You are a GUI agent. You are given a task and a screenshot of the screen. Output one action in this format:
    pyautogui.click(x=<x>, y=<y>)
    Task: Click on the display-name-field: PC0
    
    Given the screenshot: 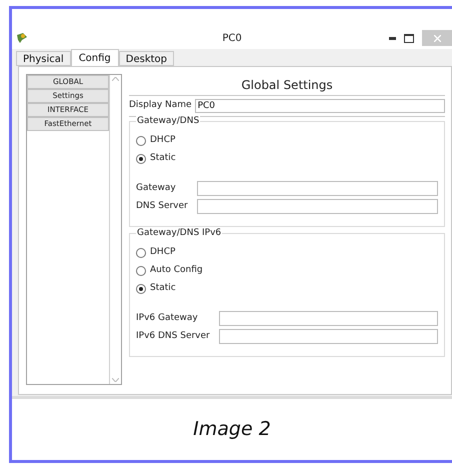 What is the action you would take?
    pyautogui.click(x=319, y=106)
    